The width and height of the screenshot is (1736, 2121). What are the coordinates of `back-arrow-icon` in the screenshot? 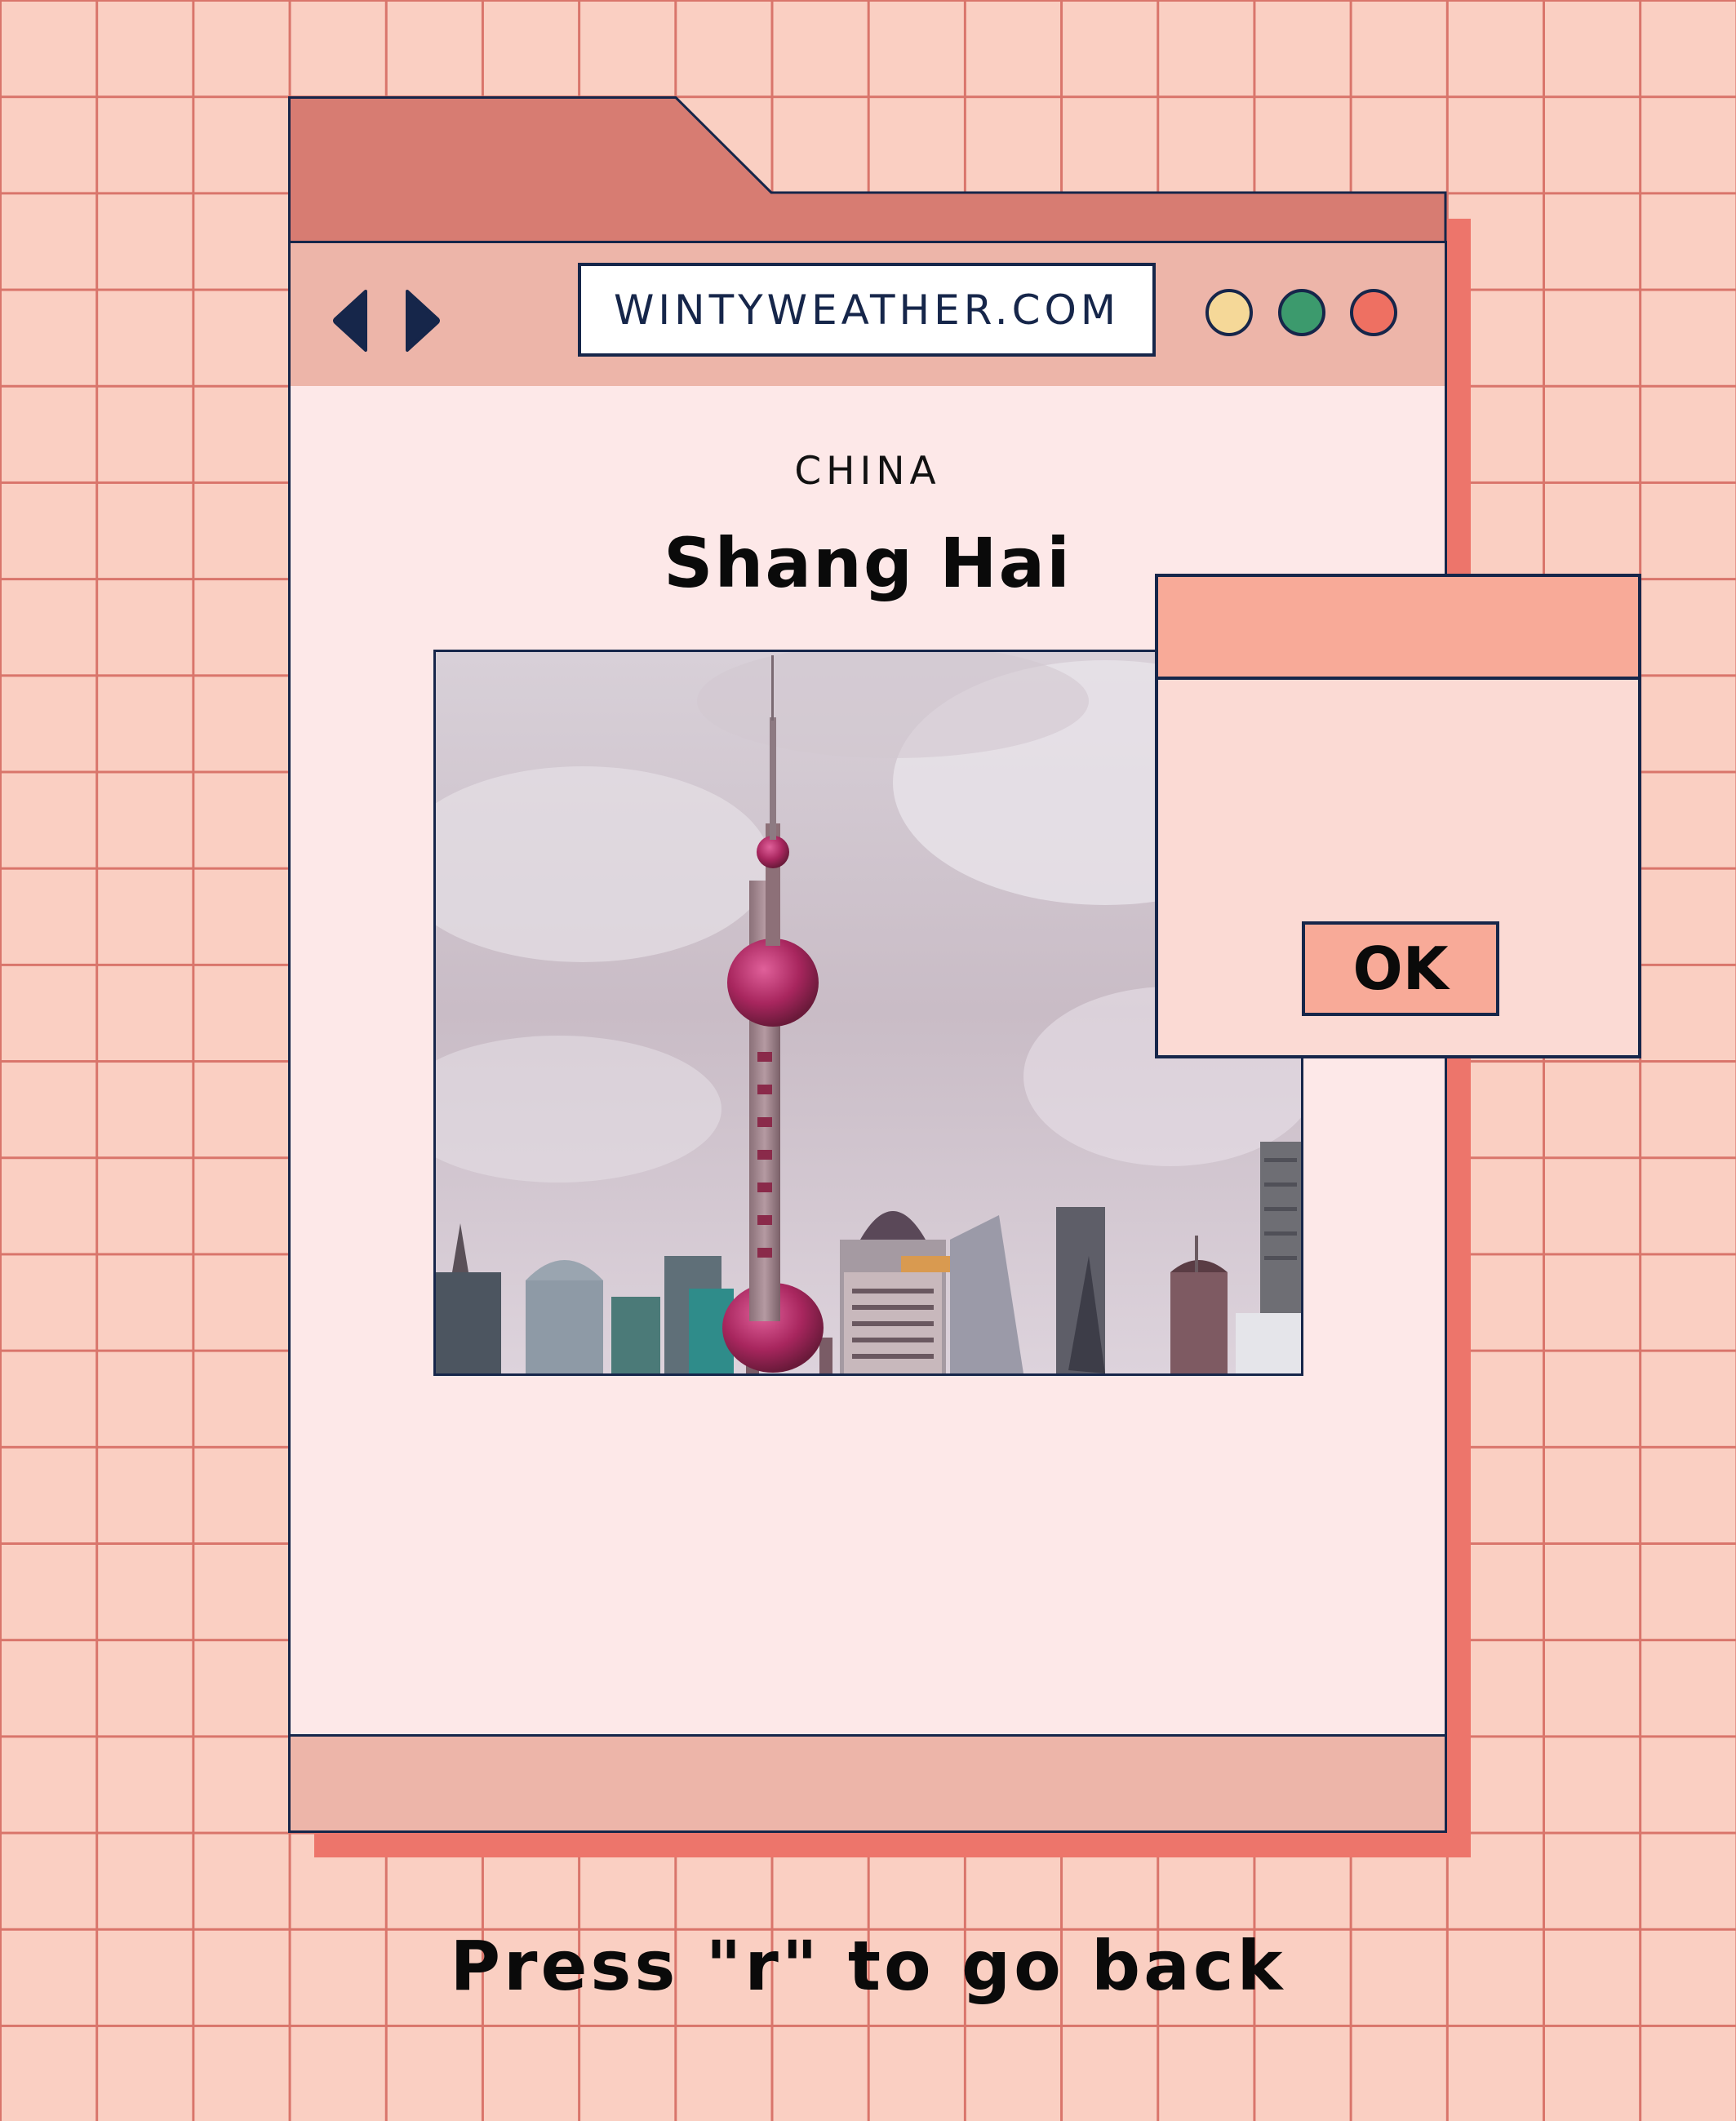 It's located at (350, 320).